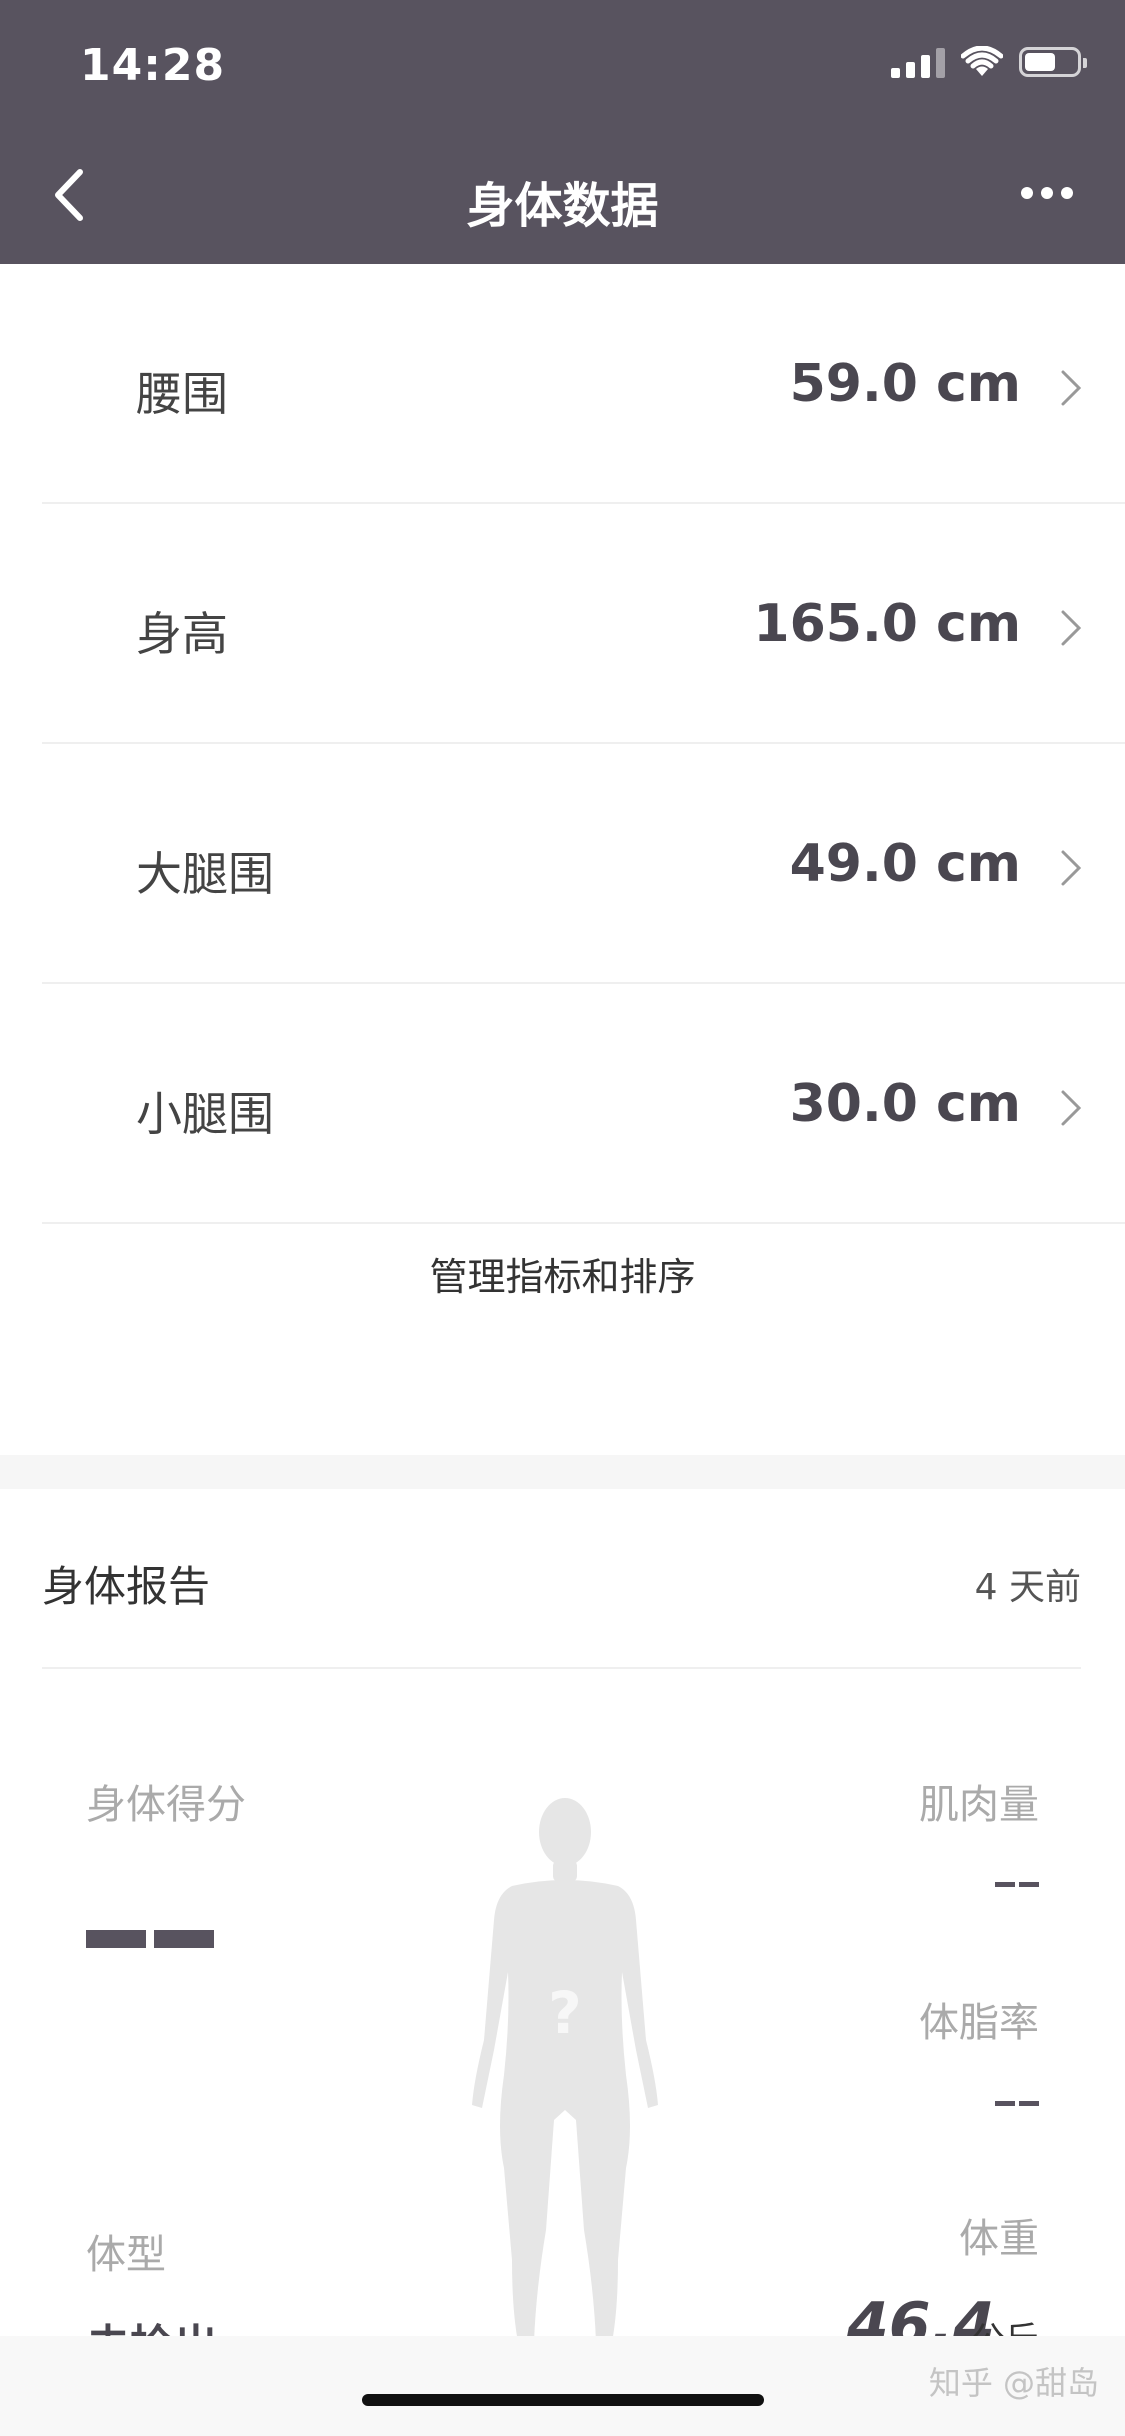  What do you see at coordinates (979, 2023) in the screenshot?
I see `body-fat-label: 体脂率` at bounding box center [979, 2023].